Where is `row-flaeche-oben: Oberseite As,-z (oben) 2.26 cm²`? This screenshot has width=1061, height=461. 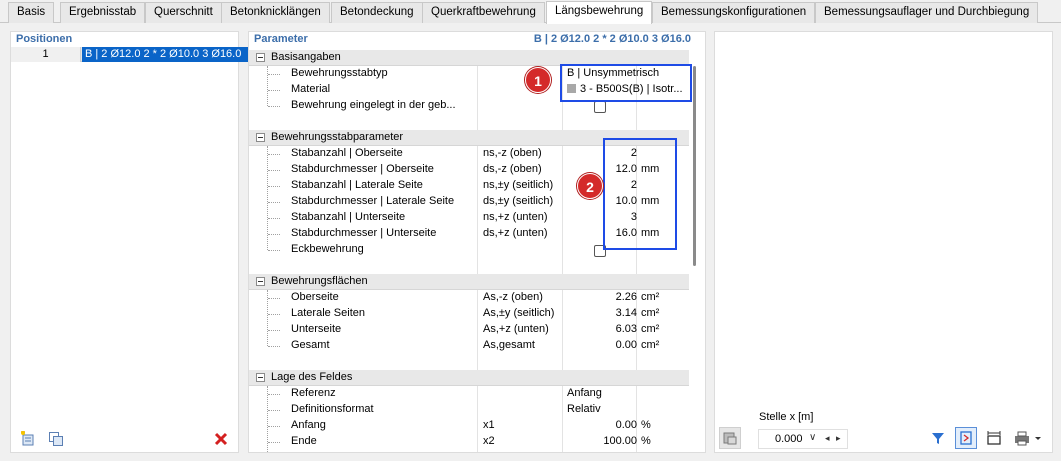 row-flaeche-oben: Oberseite As,-z (oben) 2.26 cm² is located at coordinates (469, 298).